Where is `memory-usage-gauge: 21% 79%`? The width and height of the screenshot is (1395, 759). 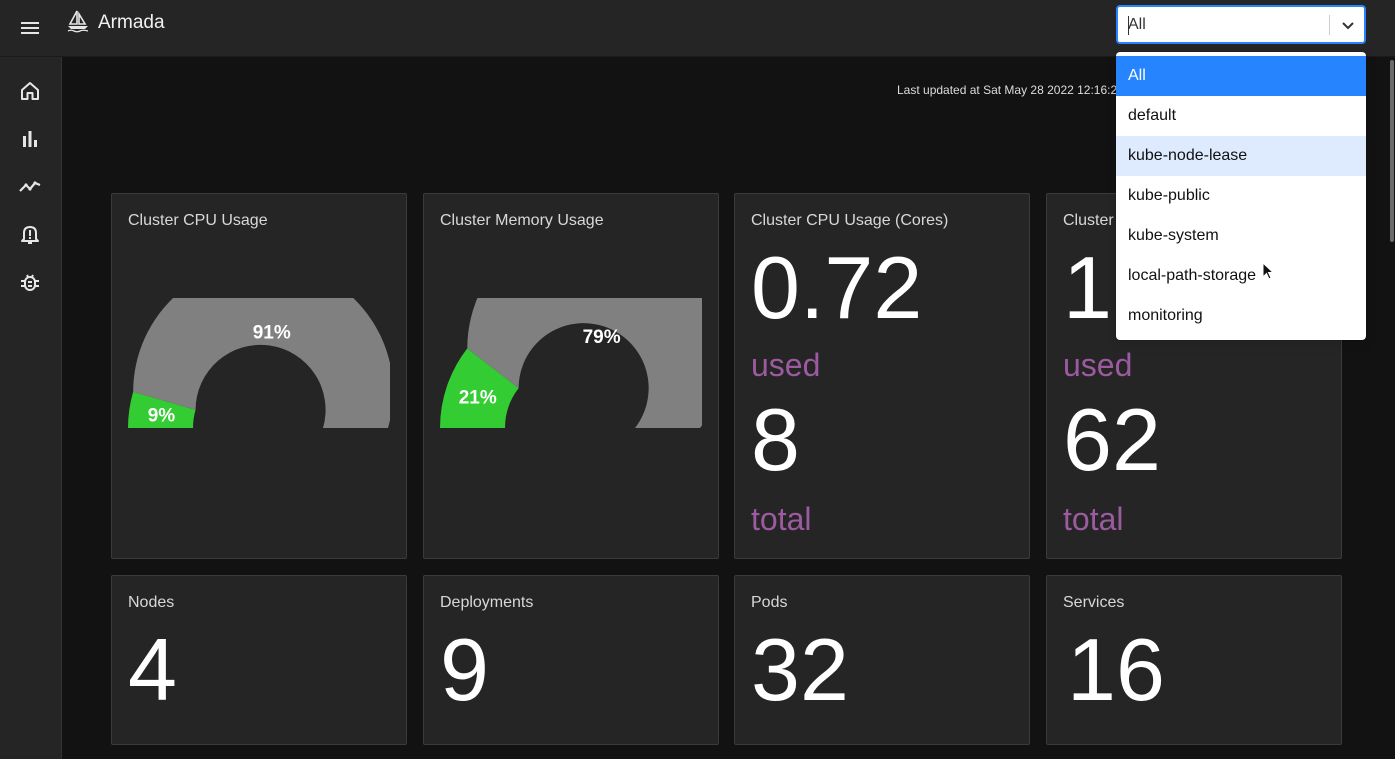 memory-usage-gauge: 21% 79% is located at coordinates (571, 363).